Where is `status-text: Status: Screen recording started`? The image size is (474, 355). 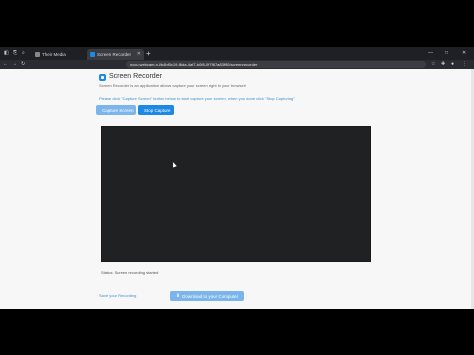 status-text: Status: Screen recording started is located at coordinates (130, 272).